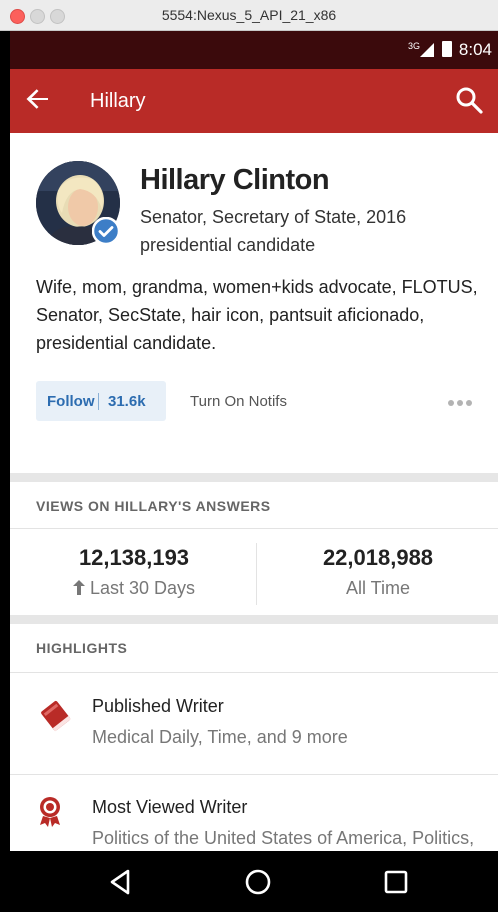 This screenshot has height=912, width=498. I want to click on turn-on-notifs-button: Turn On Notifs, so click(238, 401).